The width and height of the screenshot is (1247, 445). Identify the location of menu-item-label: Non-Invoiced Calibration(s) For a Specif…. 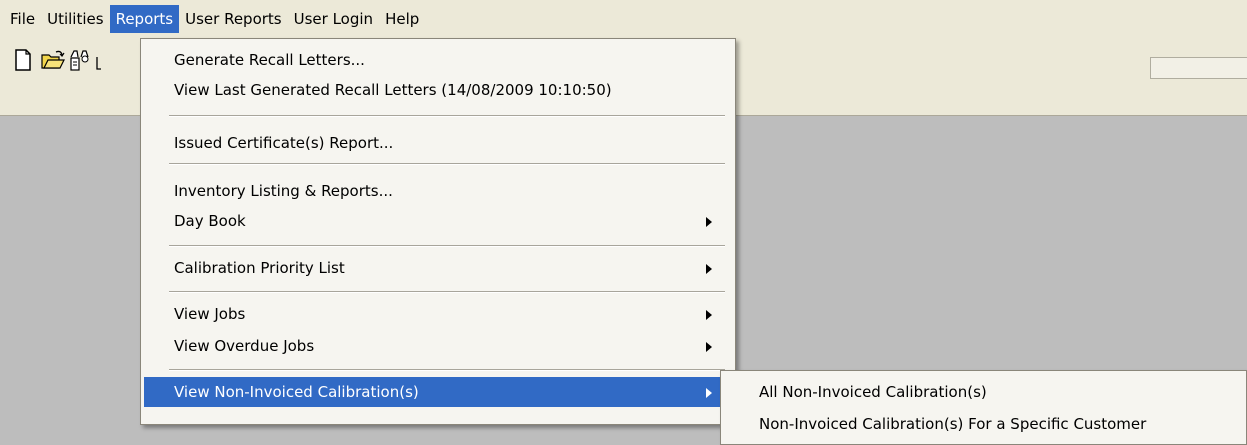
(953, 424).